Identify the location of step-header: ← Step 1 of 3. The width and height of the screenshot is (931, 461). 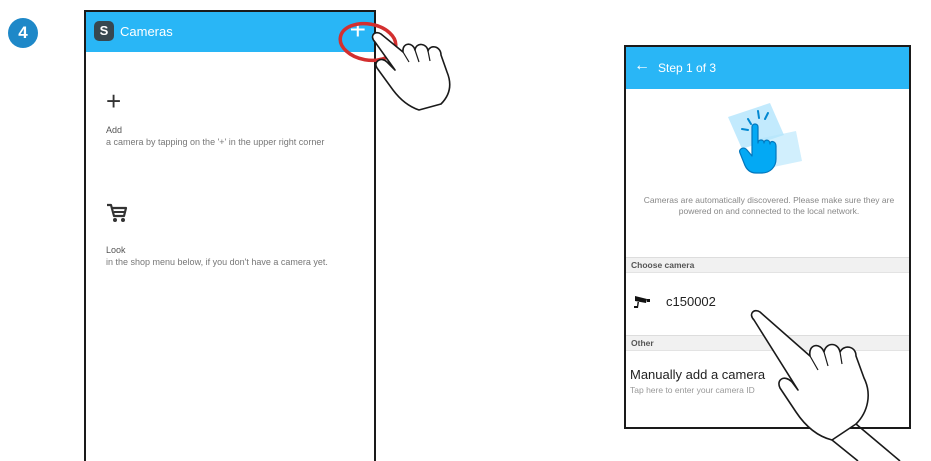
(767, 68).